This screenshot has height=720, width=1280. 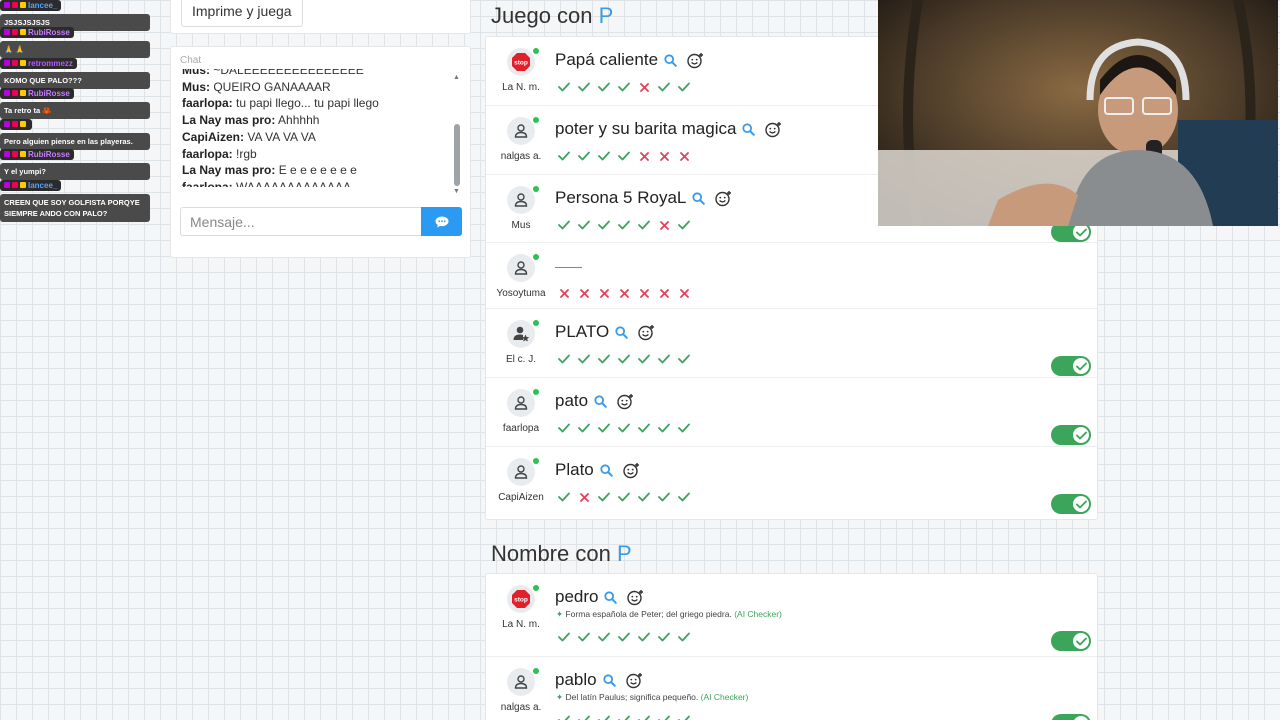 I want to click on player-name: Mus, so click(x=521, y=225).